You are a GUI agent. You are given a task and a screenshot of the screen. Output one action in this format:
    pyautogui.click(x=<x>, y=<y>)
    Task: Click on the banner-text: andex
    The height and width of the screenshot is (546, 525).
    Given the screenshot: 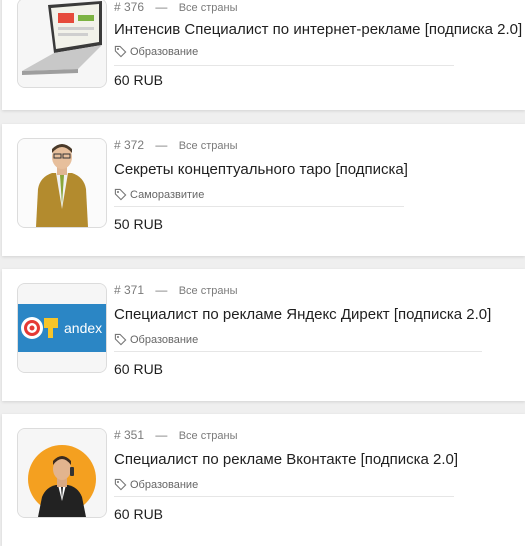 What is the action you would take?
    pyautogui.click(x=83, y=328)
    